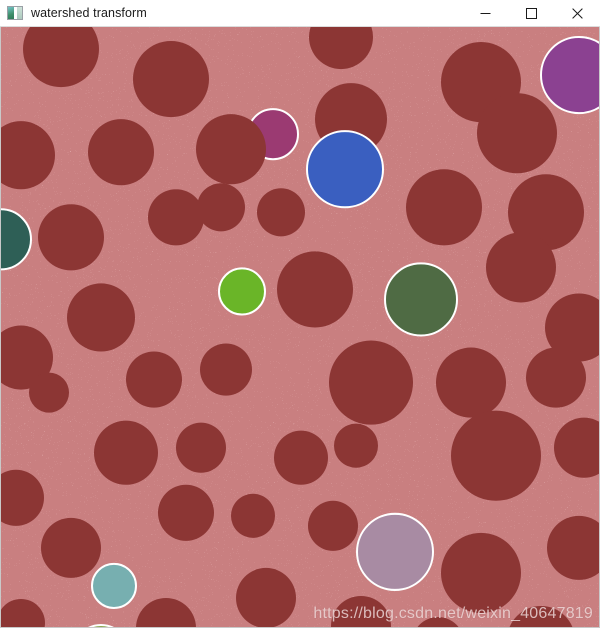 The width and height of the screenshot is (600, 628). I want to click on close-icon, so click(577, 13).